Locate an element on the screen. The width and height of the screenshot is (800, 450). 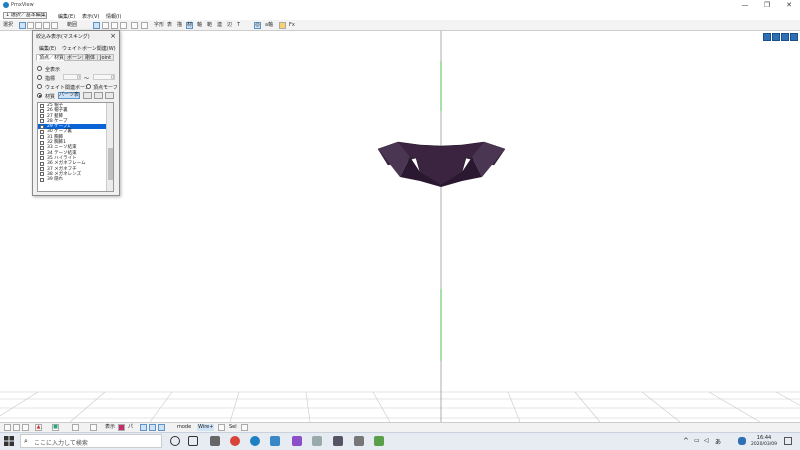
tool-edge: 辺 is located at coordinates (229, 25).